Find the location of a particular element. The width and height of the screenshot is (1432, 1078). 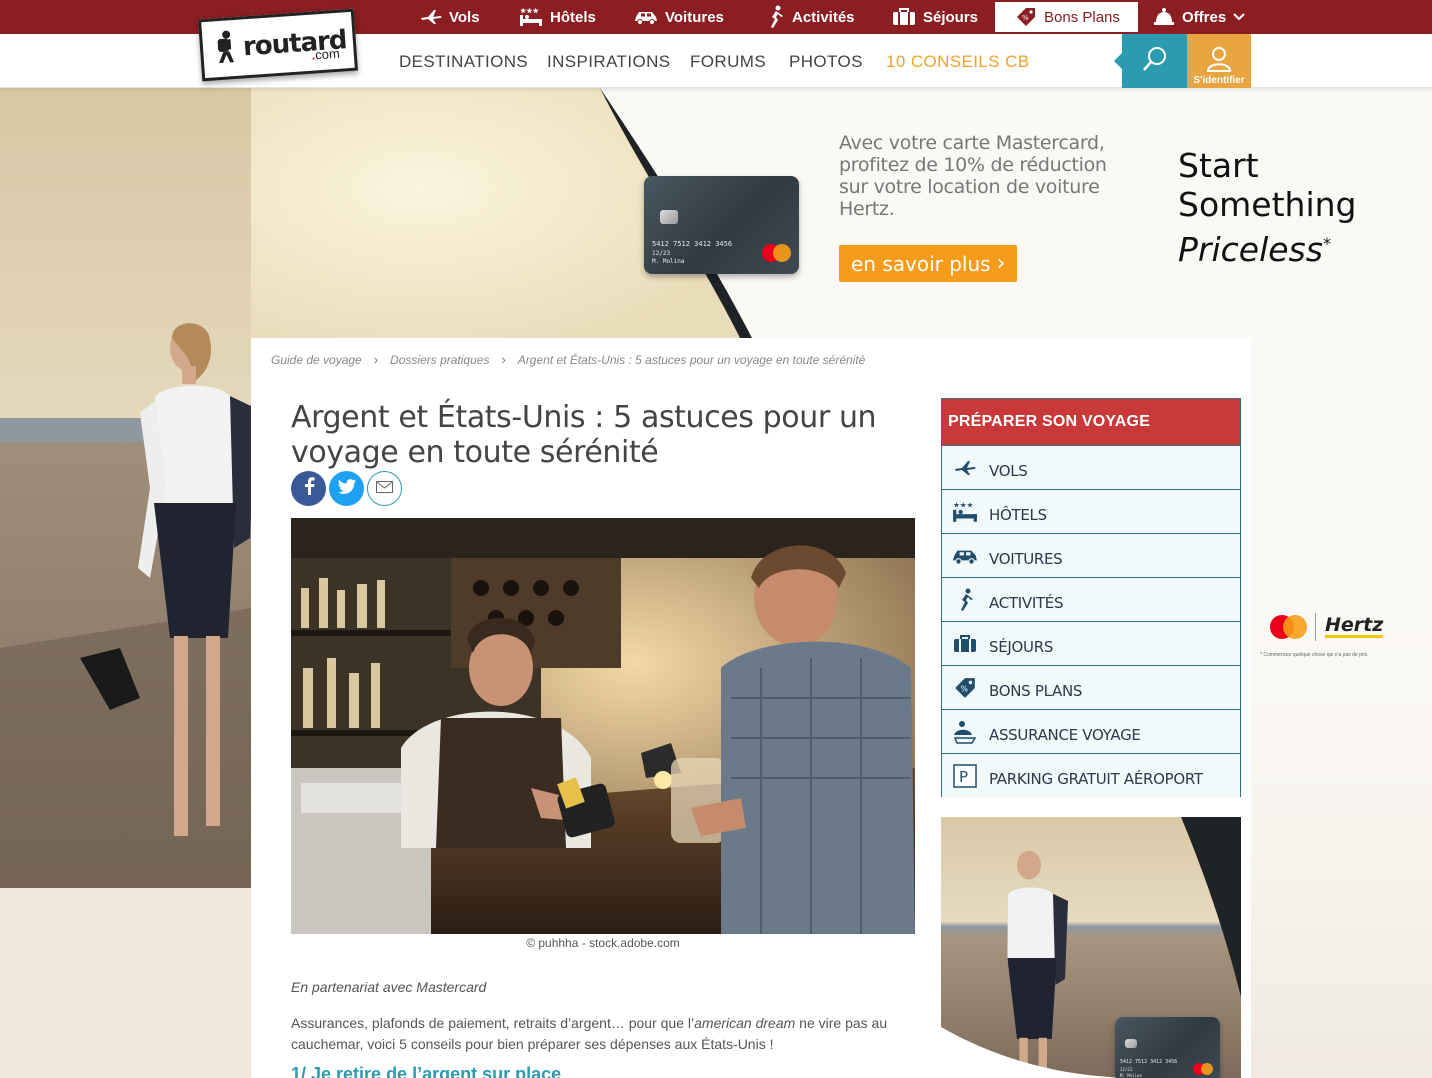

breadcrumb-dossiers-pratiques: Dossiers pratiques is located at coordinates (439, 360).